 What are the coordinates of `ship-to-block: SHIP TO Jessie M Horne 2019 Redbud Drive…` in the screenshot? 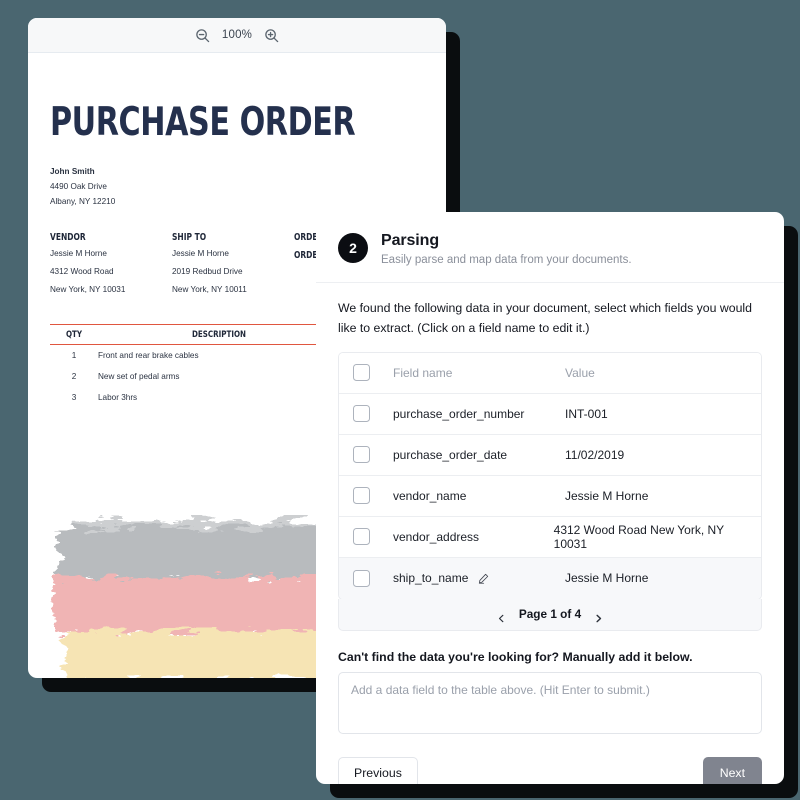 It's located at (233, 265).